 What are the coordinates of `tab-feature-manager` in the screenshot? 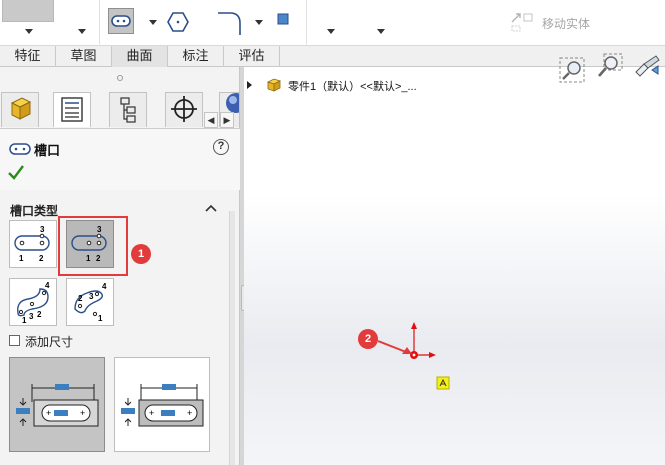 It's located at (20, 109).